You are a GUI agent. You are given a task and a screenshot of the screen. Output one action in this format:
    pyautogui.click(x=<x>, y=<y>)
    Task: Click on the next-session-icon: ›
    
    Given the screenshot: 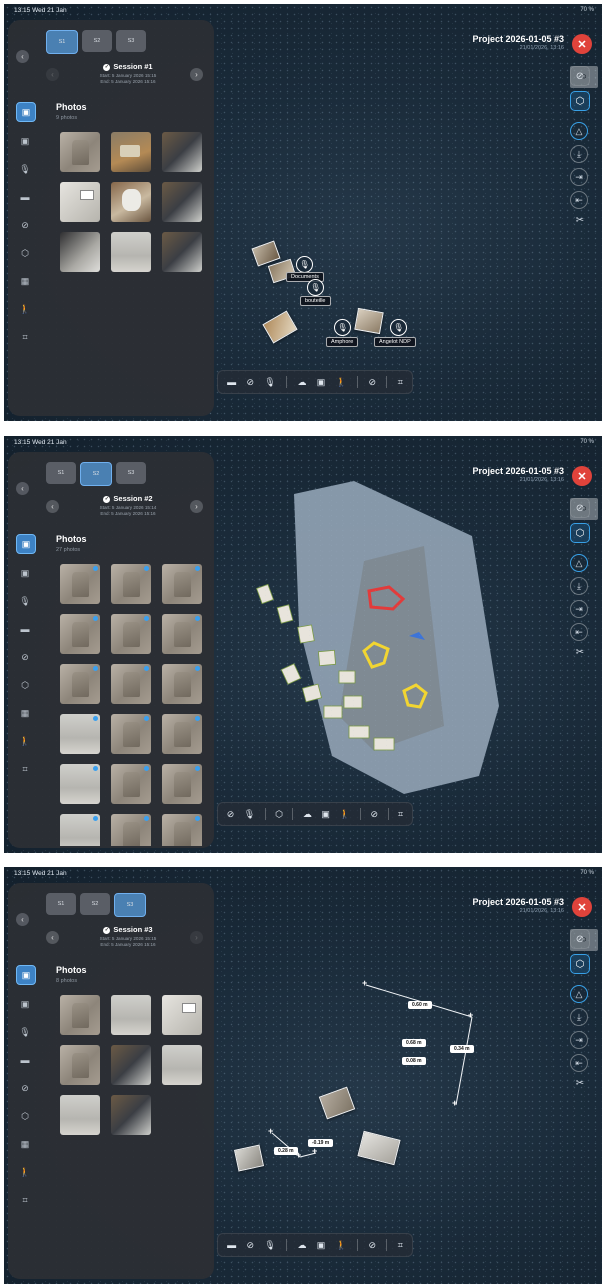 What is the action you would take?
    pyautogui.click(x=196, y=937)
    